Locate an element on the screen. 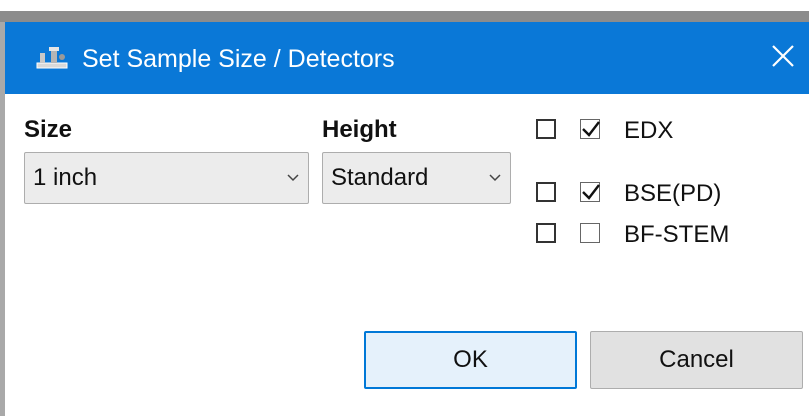 This screenshot has height=416, width=809. close-button is located at coordinates (783, 58).